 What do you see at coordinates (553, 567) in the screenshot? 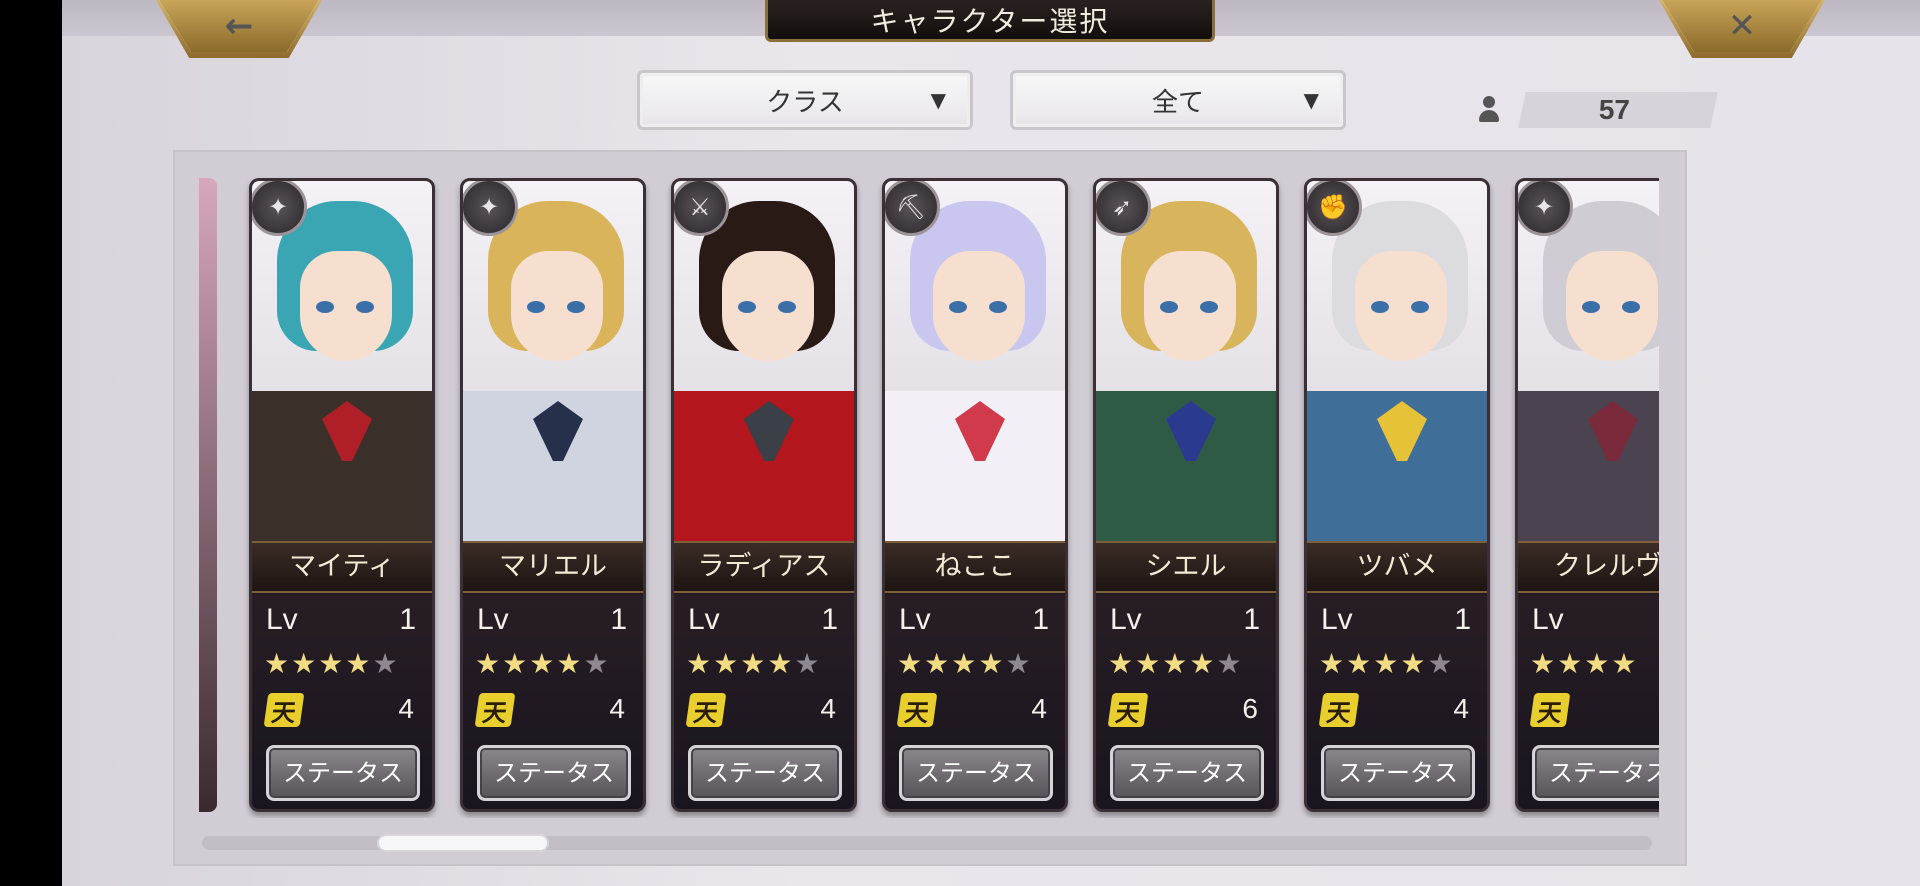
I see `character-name: マリエル` at bounding box center [553, 567].